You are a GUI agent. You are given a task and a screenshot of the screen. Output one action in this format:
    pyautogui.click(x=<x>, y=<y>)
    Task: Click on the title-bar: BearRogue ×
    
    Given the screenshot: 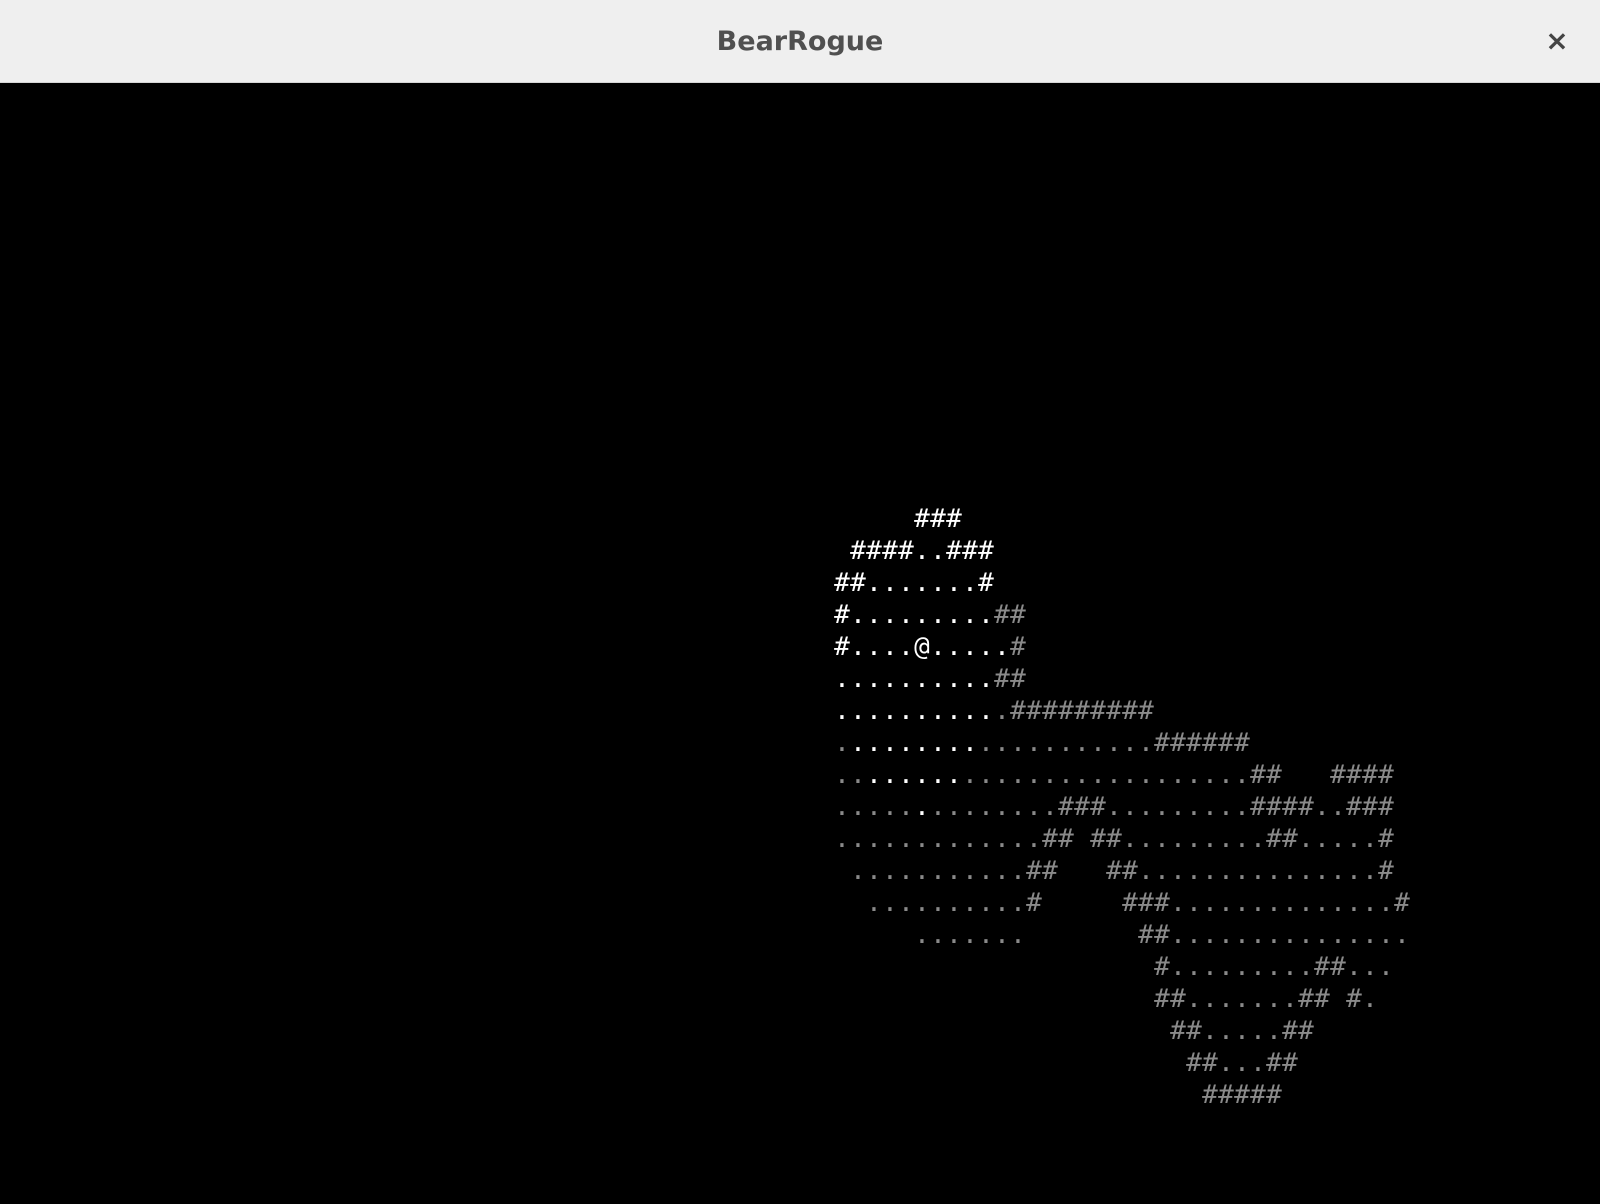 What is the action you would take?
    pyautogui.click(x=800, y=41)
    